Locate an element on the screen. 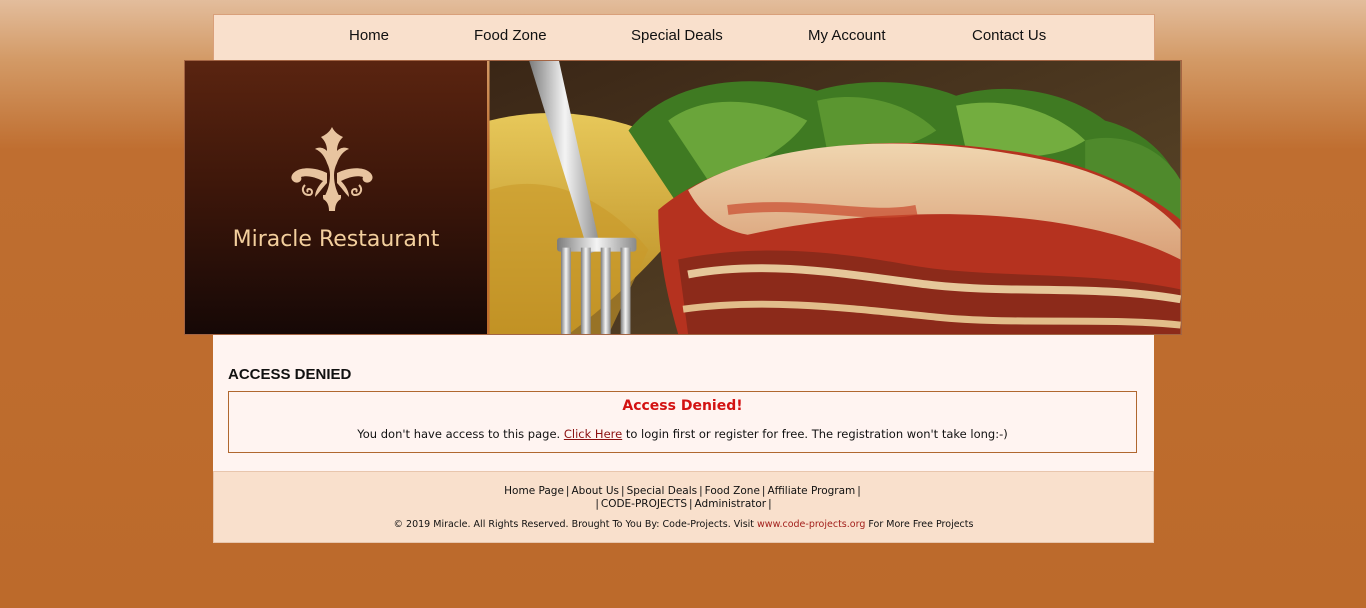  footer-link-special-deals: Special Deals is located at coordinates (662, 491).